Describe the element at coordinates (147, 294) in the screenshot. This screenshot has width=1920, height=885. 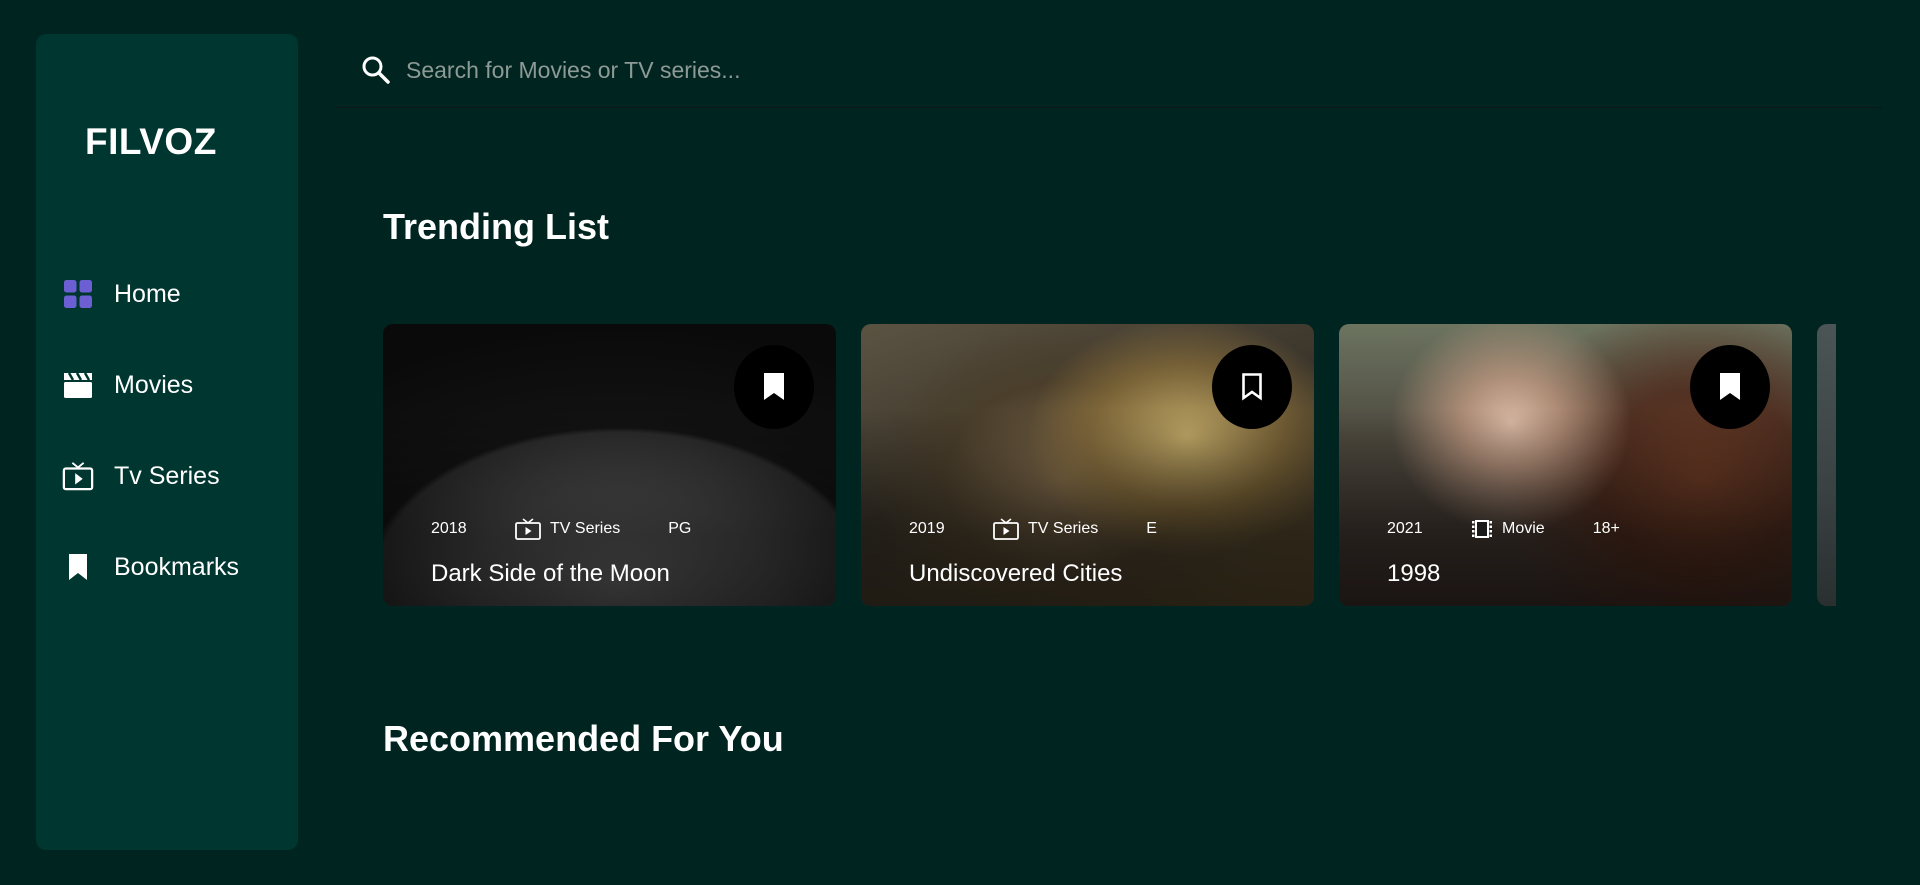
I see `sidebar-item-label: Home` at that location.